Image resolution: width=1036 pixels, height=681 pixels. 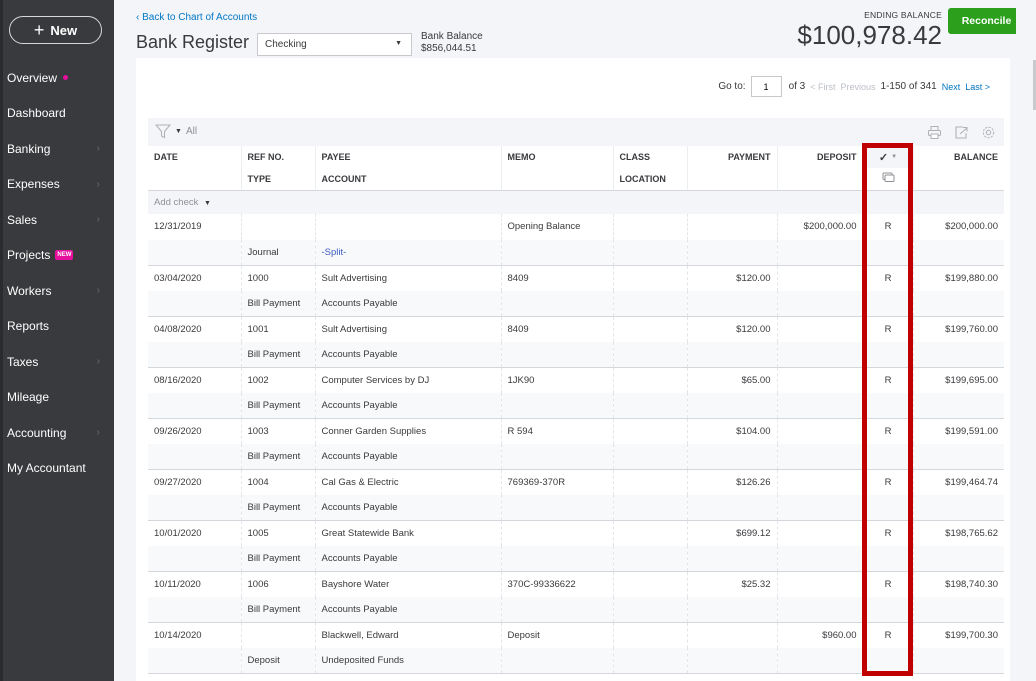 I want to click on previous-page-link: Previous, so click(x=858, y=87).